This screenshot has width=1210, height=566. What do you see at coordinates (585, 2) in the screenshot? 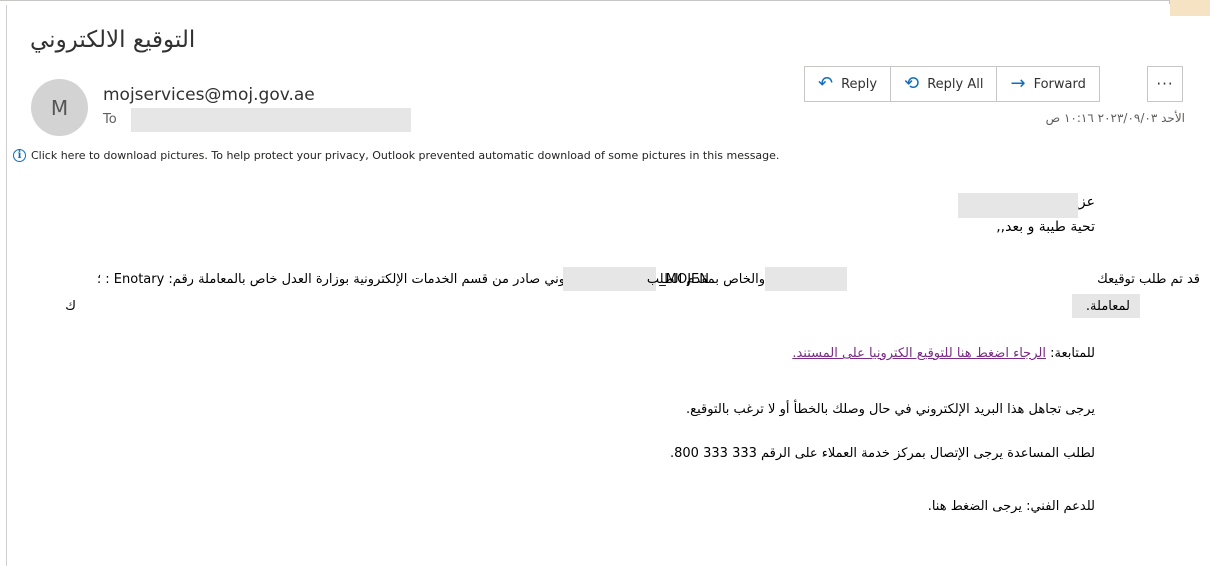
I see `window-frame` at bounding box center [585, 2].